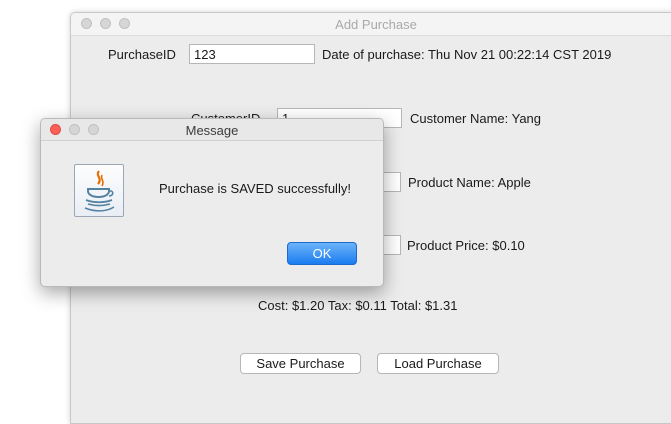 The width and height of the screenshot is (671, 424). Describe the element at coordinates (300, 363) in the screenshot. I see `save-purchase-button: Save Purchase` at that location.